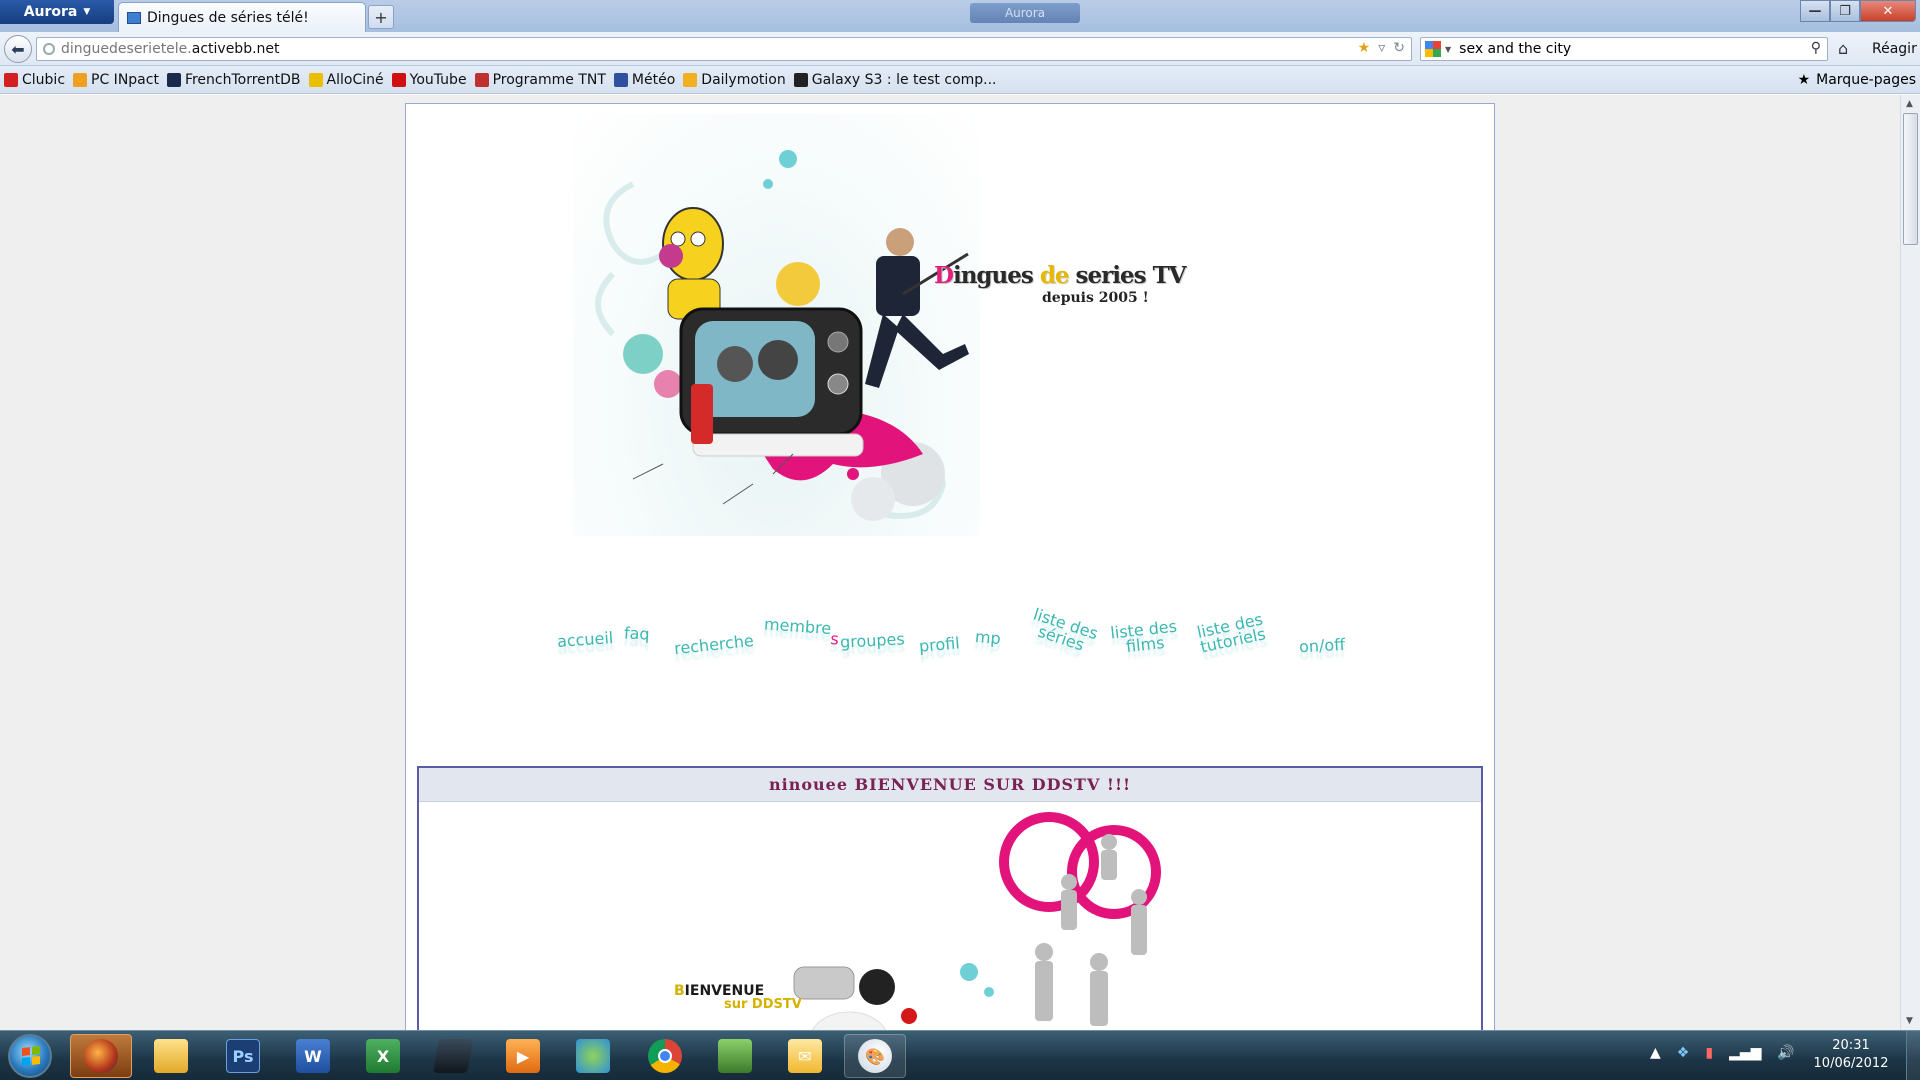 Image resolution: width=1920 pixels, height=1080 pixels. I want to click on bookmark-item: FrenchTorrentDB, so click(233, 79).